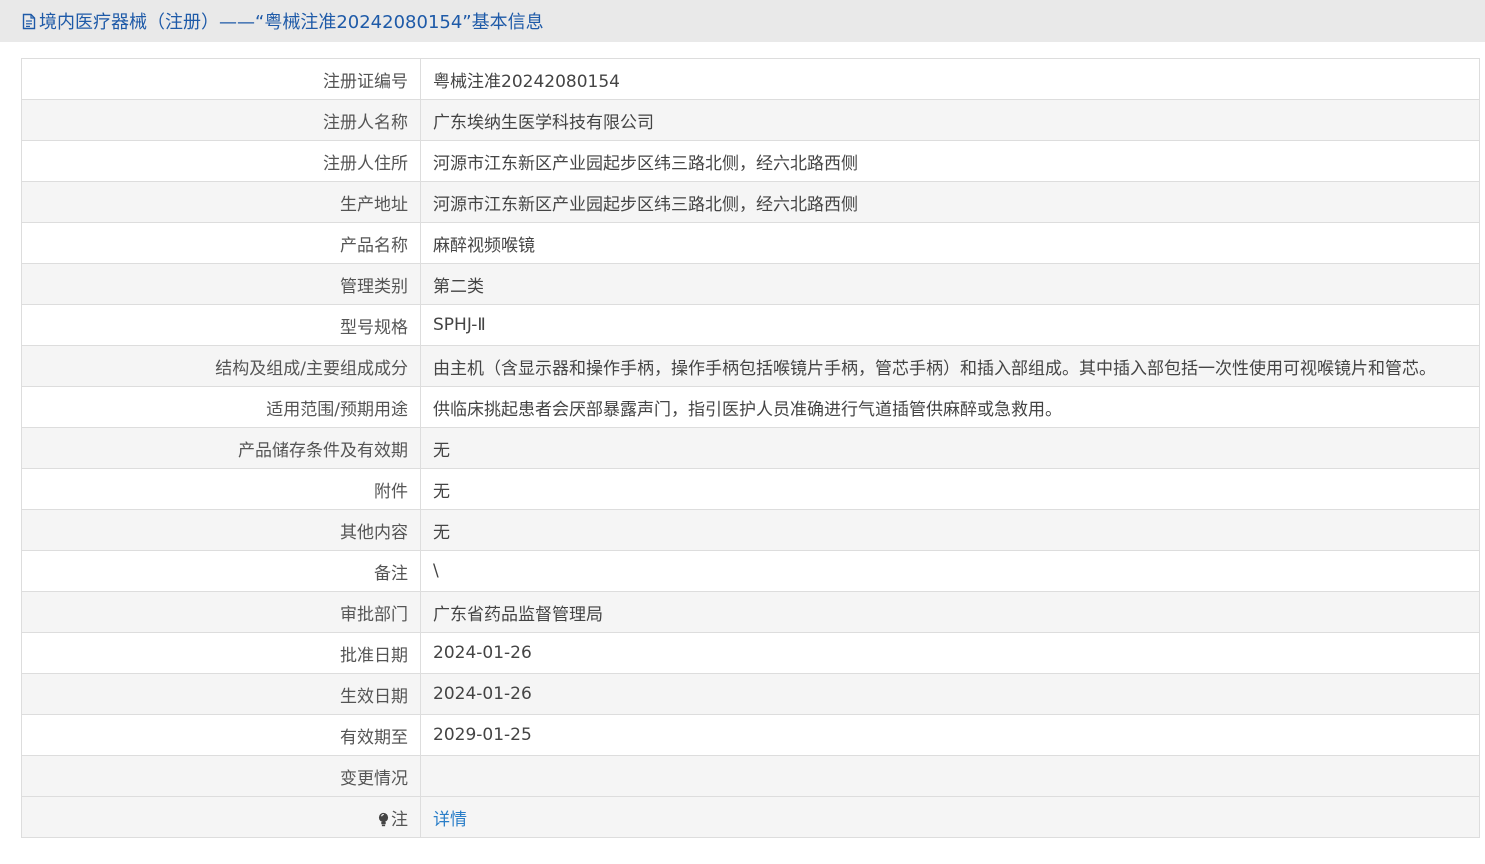  What do you see at coordinates (950, 817) in the screenshot?
I see `note-value-cell: 详情` at bounding box center [950, 817].